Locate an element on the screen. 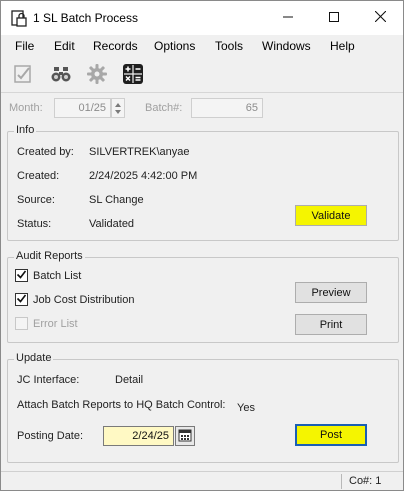  status-label: Status: is located at coordinates (34, 224).